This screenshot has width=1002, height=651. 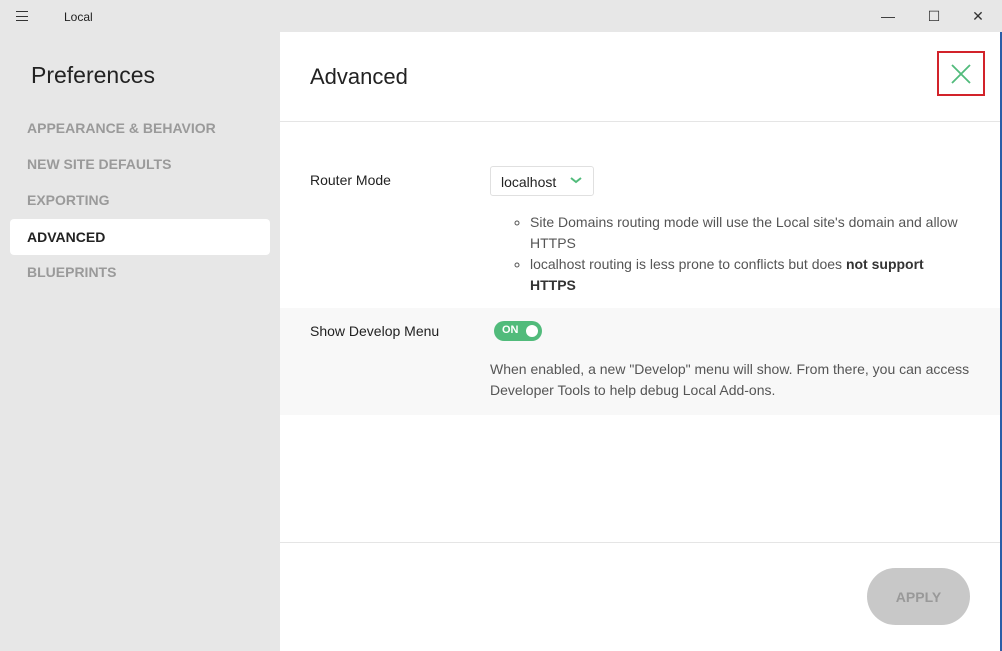 What do you see at coordinates (532, 331) in the screenshot?
I see `toggle-knob` at bounding box center [532, 331].